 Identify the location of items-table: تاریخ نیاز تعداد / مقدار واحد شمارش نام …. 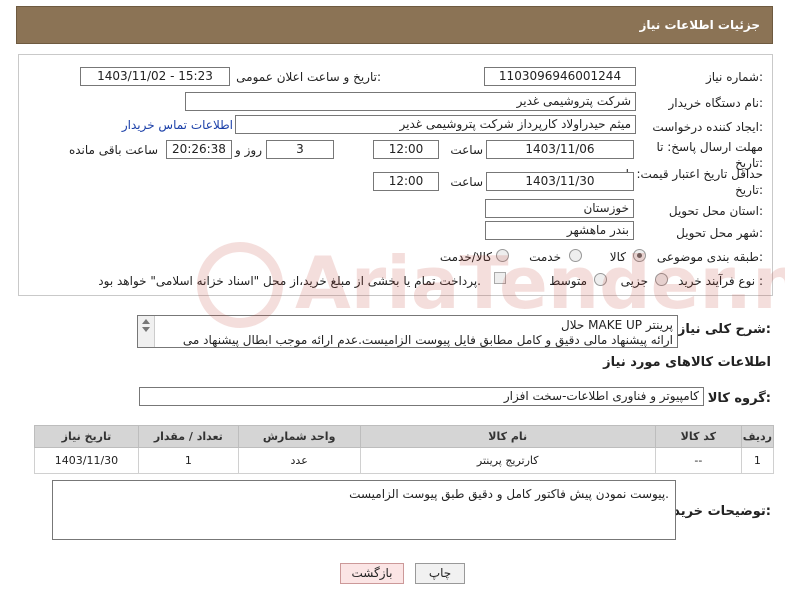
(404, 449).